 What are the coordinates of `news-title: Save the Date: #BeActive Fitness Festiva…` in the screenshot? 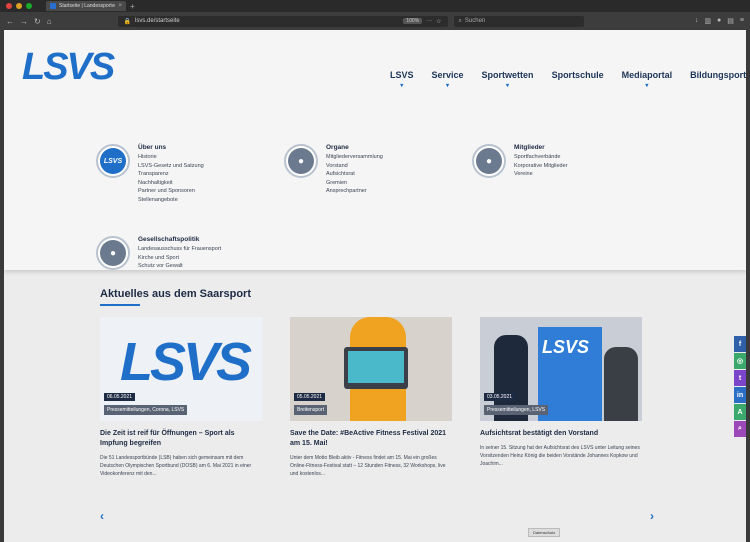 It's located at (371, 439).